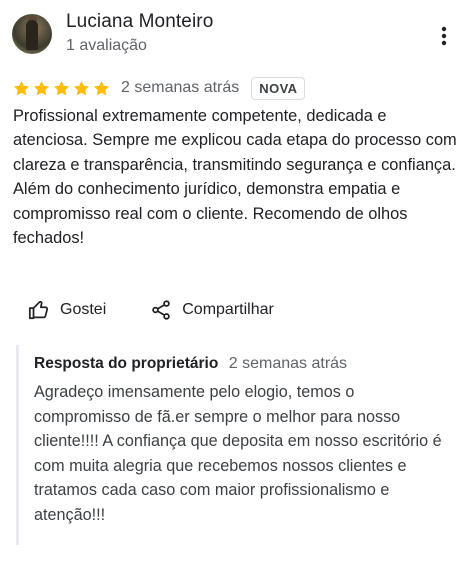 The image size is (458, 581). Describe the element at coordinates (180, 87) in the screenshot. I see `review-date: 2 semanas atrás` at that location.